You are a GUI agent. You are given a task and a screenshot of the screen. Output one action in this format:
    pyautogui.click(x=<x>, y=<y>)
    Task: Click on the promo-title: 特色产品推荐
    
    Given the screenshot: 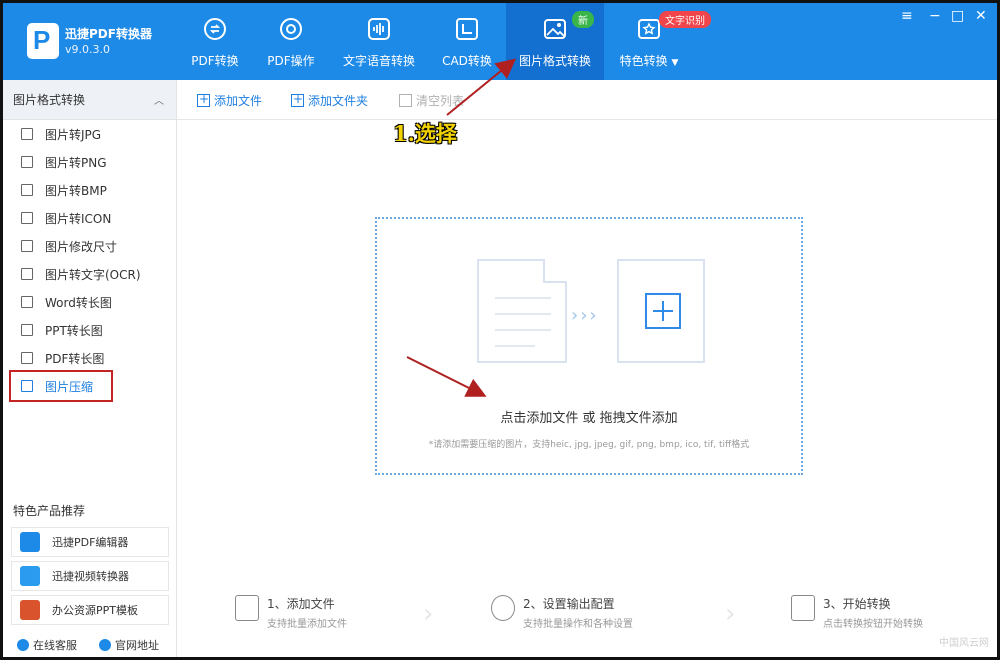 What is the action you would take?
    pyautogui.click(x=49, y=511)
    